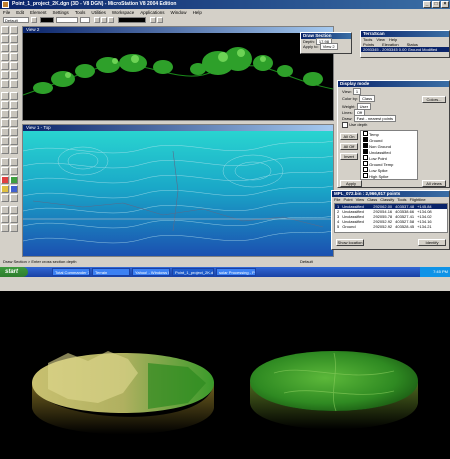 The height and width of the screenshot is (459, 450). What do you see at coordinates (98, 12) in the screenshot?
I see `menu-utilities: Utilities` at bounding box center [98, 12].